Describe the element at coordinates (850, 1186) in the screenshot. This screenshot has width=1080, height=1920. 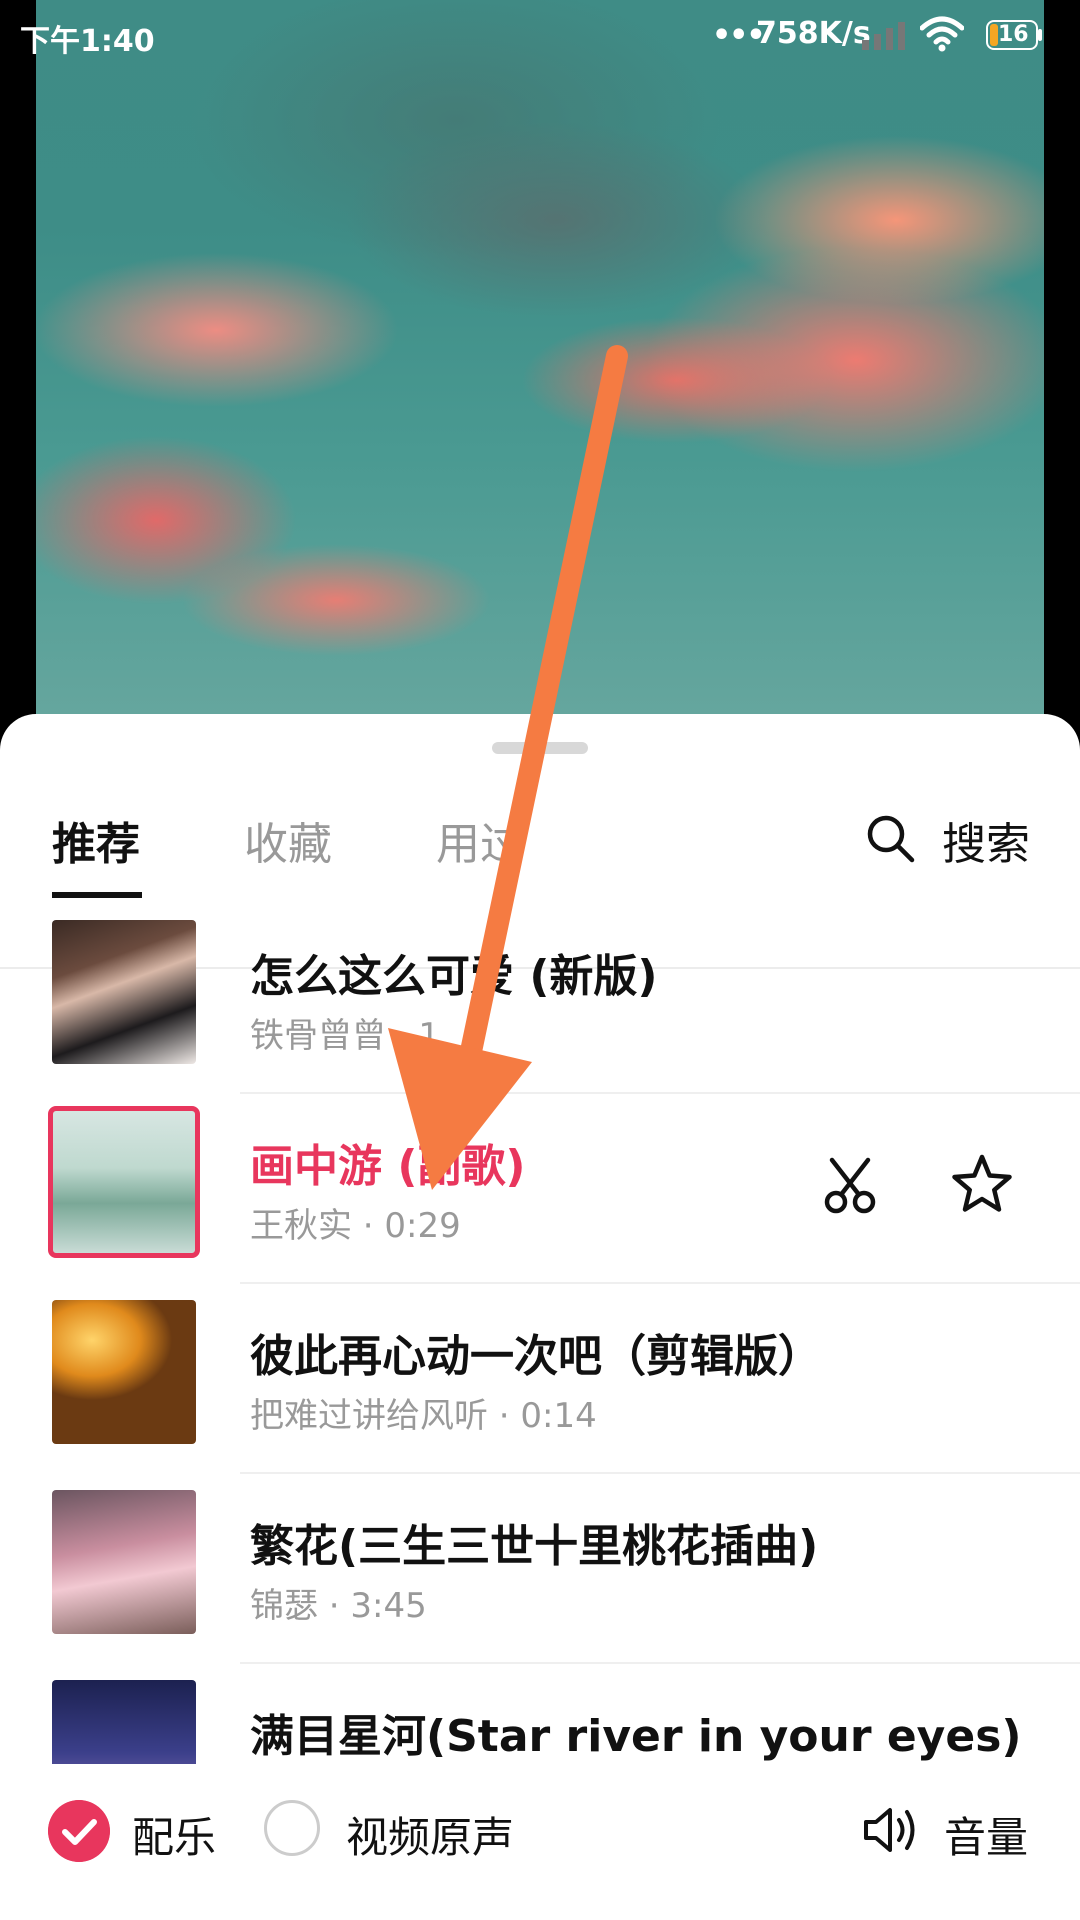
I see `scissors-icon` at that location.